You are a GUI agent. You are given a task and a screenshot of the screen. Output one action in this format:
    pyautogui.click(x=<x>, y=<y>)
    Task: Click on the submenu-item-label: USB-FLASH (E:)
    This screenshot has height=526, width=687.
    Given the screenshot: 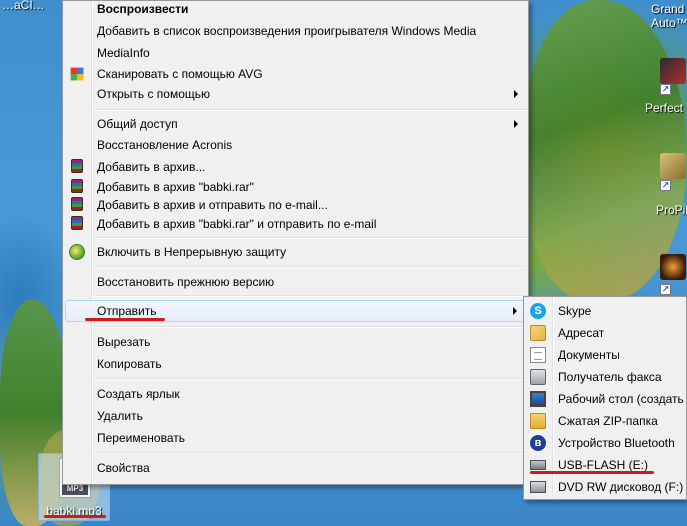 What is the action you would take?
    pyautogui.click(x=603, y=465)
    